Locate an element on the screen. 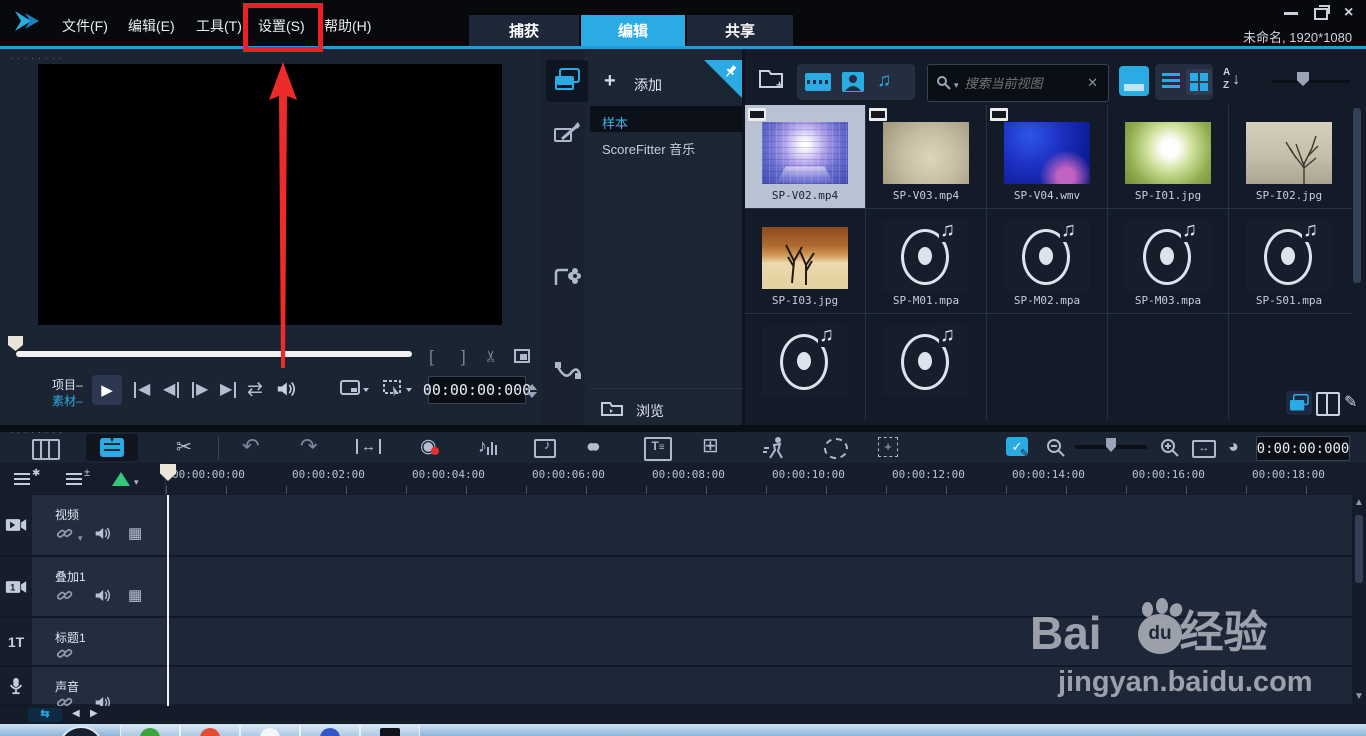 This screenshot has width=1366, height=736. menu-edit: 编辑(E) is located at coordinates (151, 26).